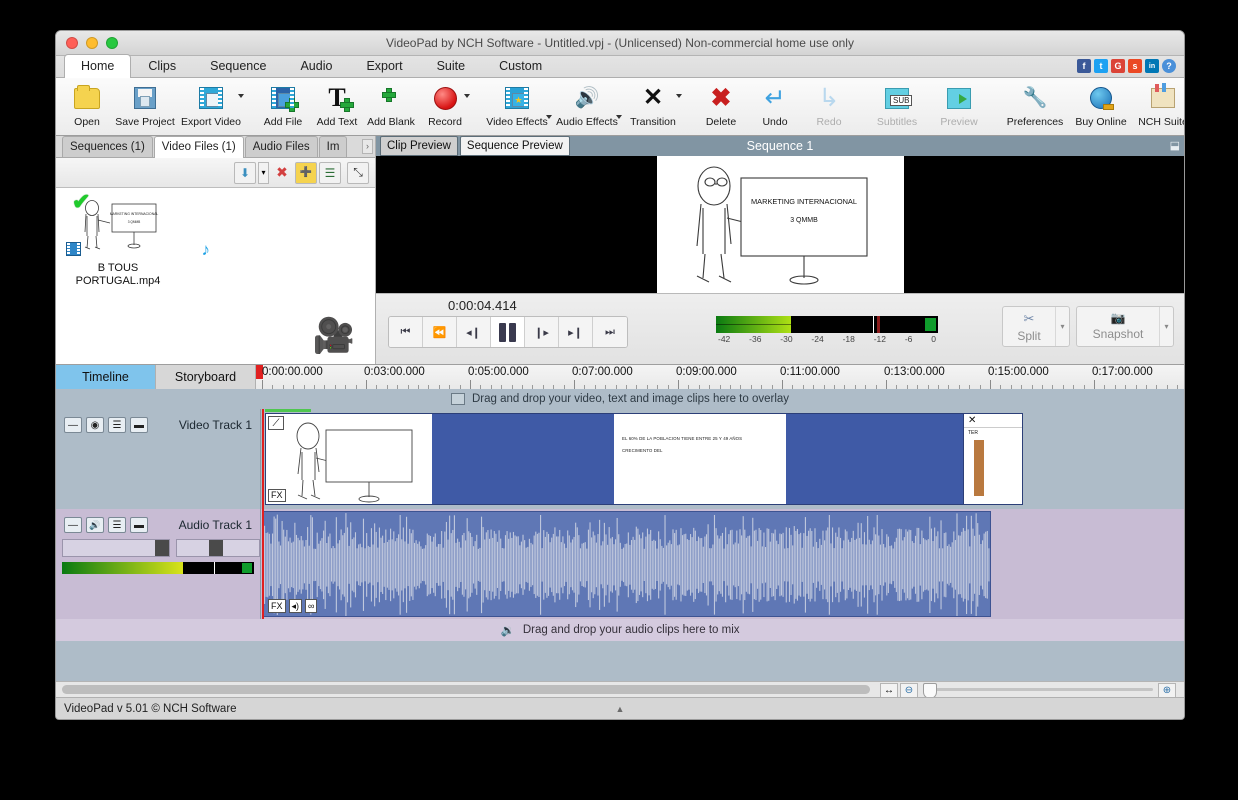 The width and height of the screenshot is (1238, 800). What do you see at coordinates (367, 146) in the screenshot?
I see `bin-tabs-overflow-button: ›` at bounding box center [367, 146].